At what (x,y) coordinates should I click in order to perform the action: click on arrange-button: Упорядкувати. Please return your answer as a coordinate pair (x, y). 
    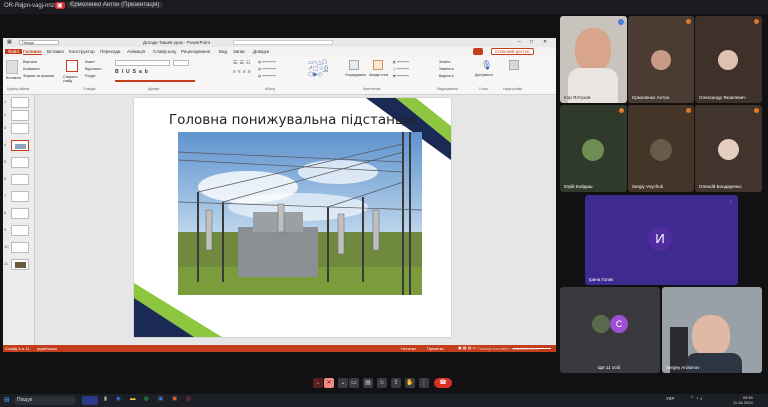
    Looking at the image, I should click on (355, 75).